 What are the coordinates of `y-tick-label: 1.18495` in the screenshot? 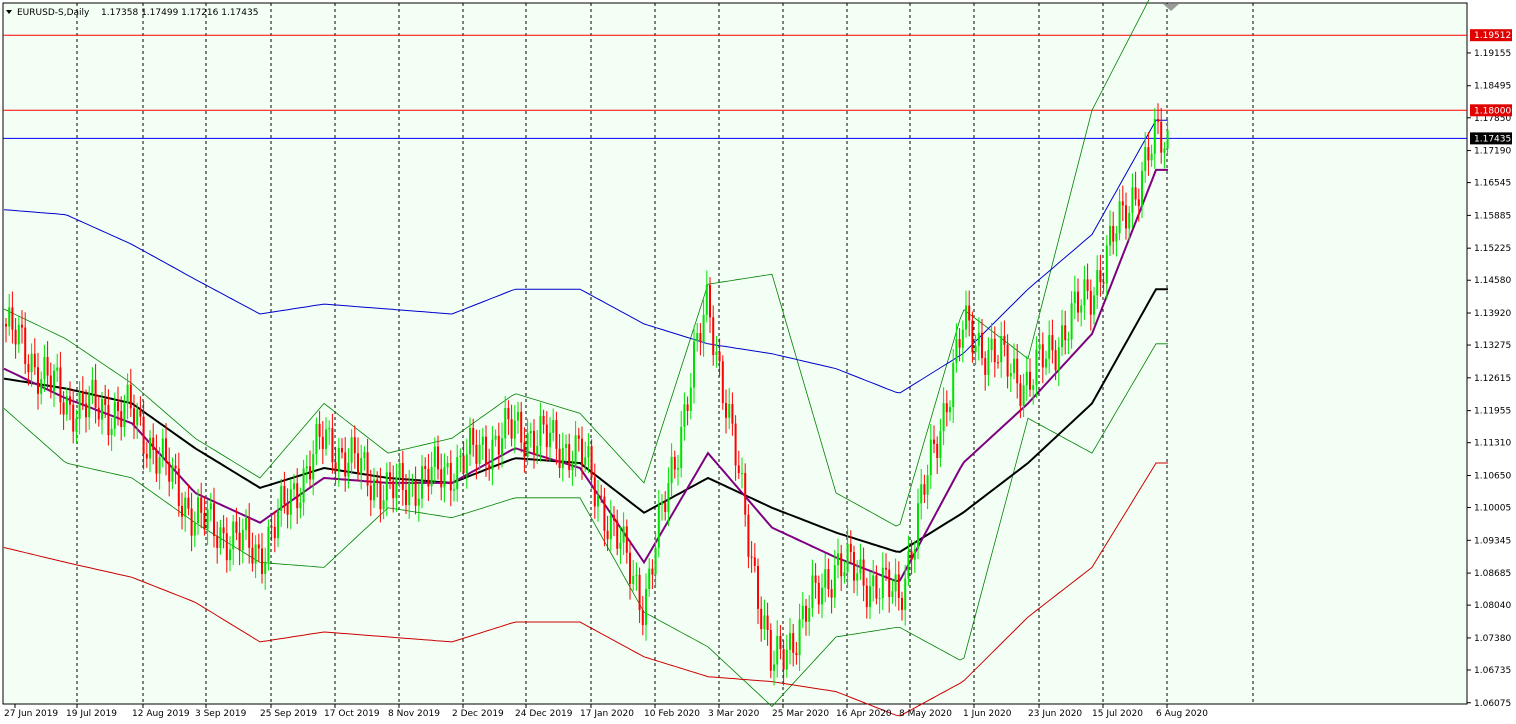 It's located at (1492, 87).